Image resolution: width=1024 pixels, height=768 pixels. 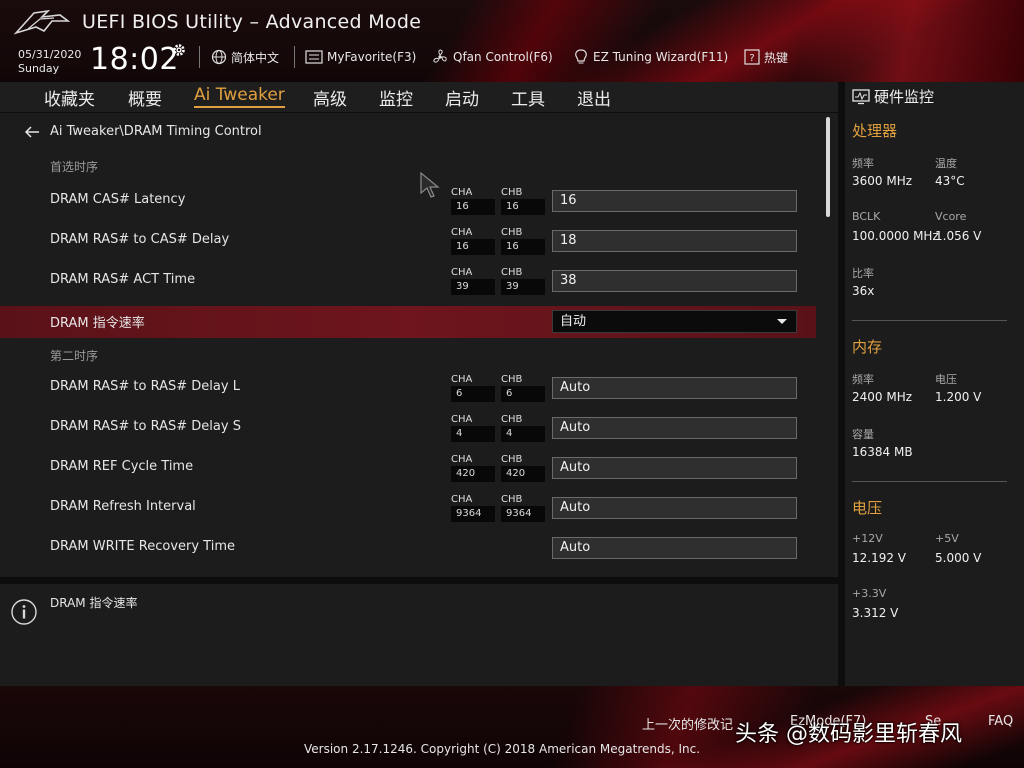 I want to click on cpu-temp-value: 43°C, so click(x=950, y=181).